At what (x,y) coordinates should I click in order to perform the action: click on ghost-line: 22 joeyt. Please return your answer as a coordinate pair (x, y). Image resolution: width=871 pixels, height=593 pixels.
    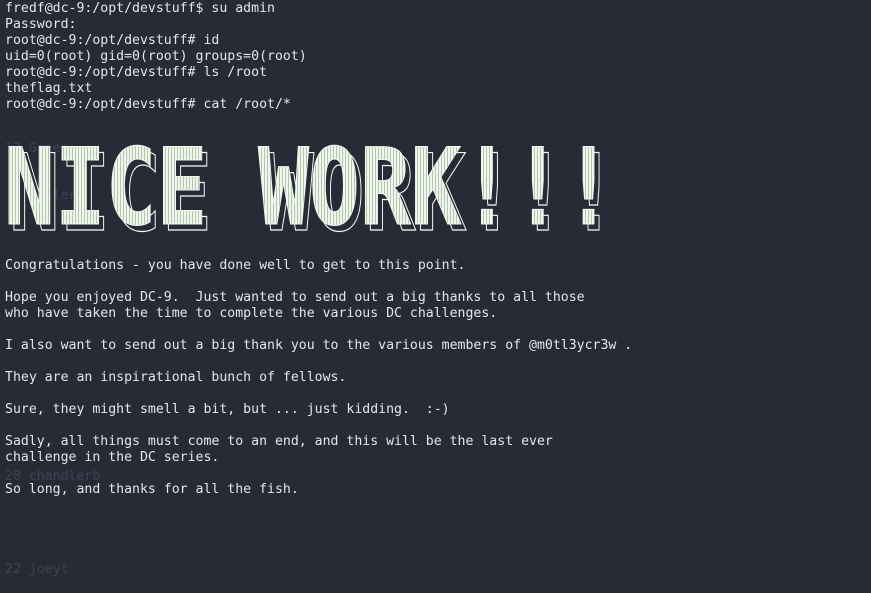
    Looking at the image, I should click on (37, 570).